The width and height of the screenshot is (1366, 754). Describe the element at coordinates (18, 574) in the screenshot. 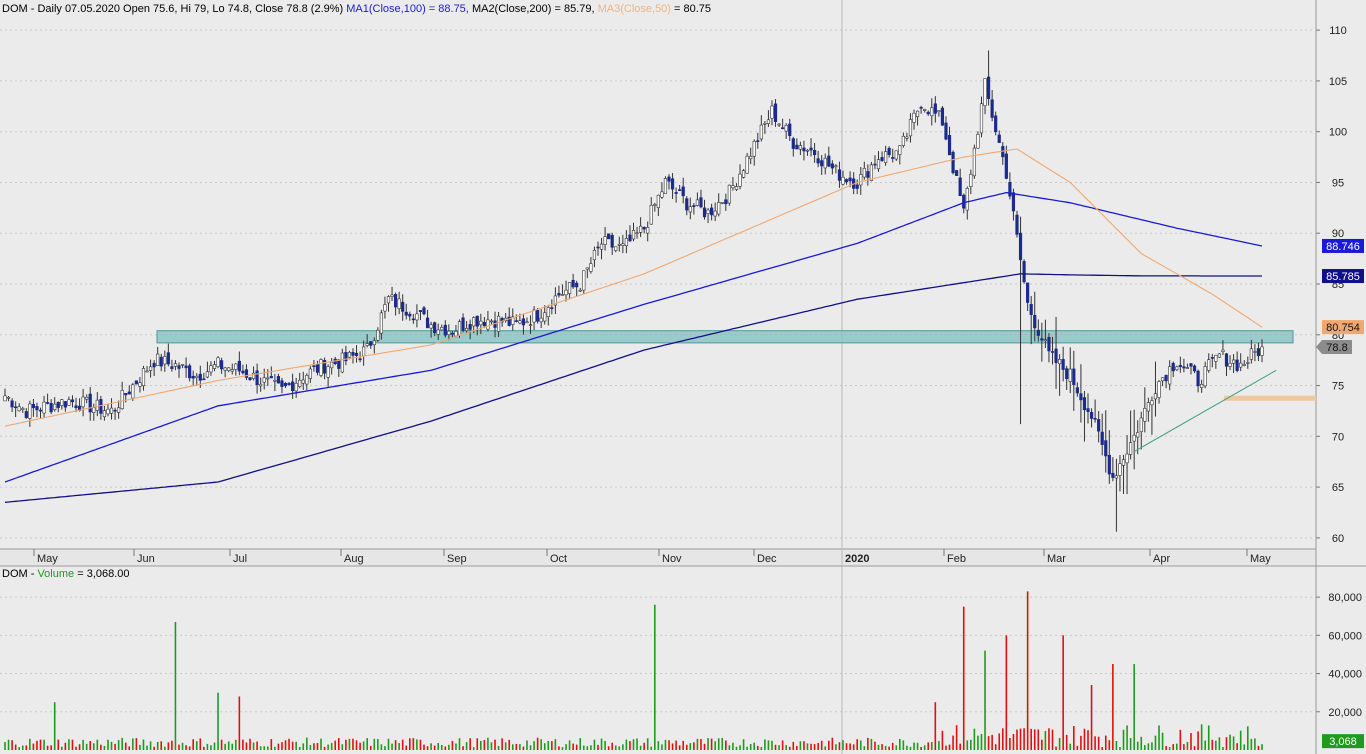

I see `volume-header-prefix: DOM -` at that location.